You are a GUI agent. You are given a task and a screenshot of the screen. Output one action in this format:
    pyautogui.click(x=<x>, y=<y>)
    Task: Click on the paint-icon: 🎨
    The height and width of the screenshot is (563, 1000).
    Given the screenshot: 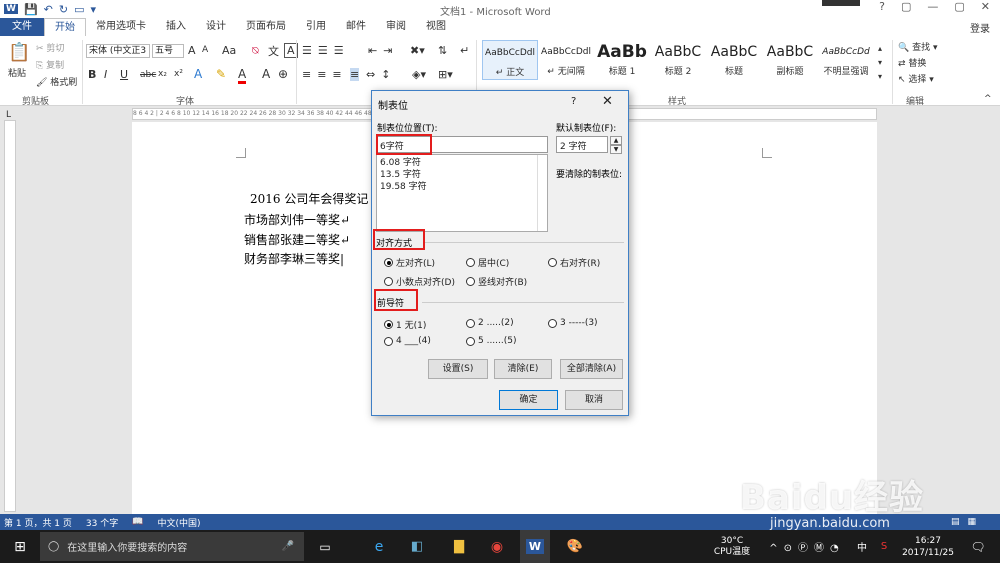 What is the action you would take?
    pyautogui.click(x=575, y=546)
    